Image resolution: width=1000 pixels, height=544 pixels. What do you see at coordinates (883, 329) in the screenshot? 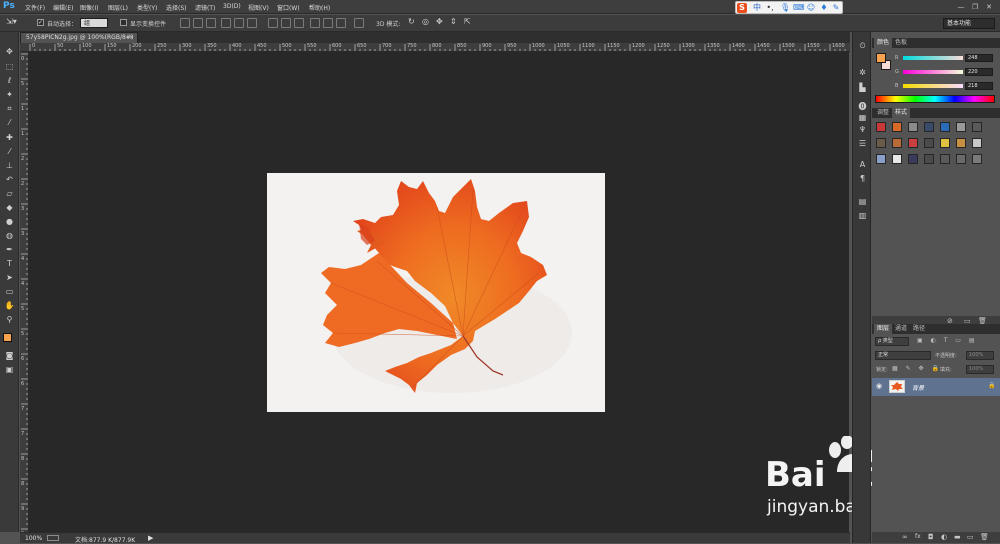
I see `tab-layers: 图层` at bounding box center [883, 329].